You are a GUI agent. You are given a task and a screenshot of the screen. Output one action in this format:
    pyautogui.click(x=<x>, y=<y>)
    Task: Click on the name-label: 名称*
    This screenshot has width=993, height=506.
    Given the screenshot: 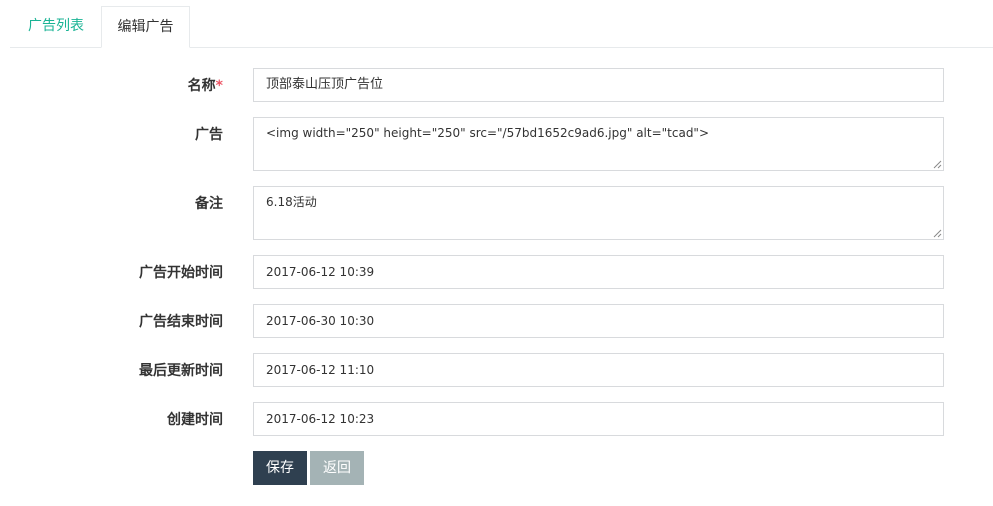 What is the action you would take?
    pyautogui.click(x=205, y=85)
    